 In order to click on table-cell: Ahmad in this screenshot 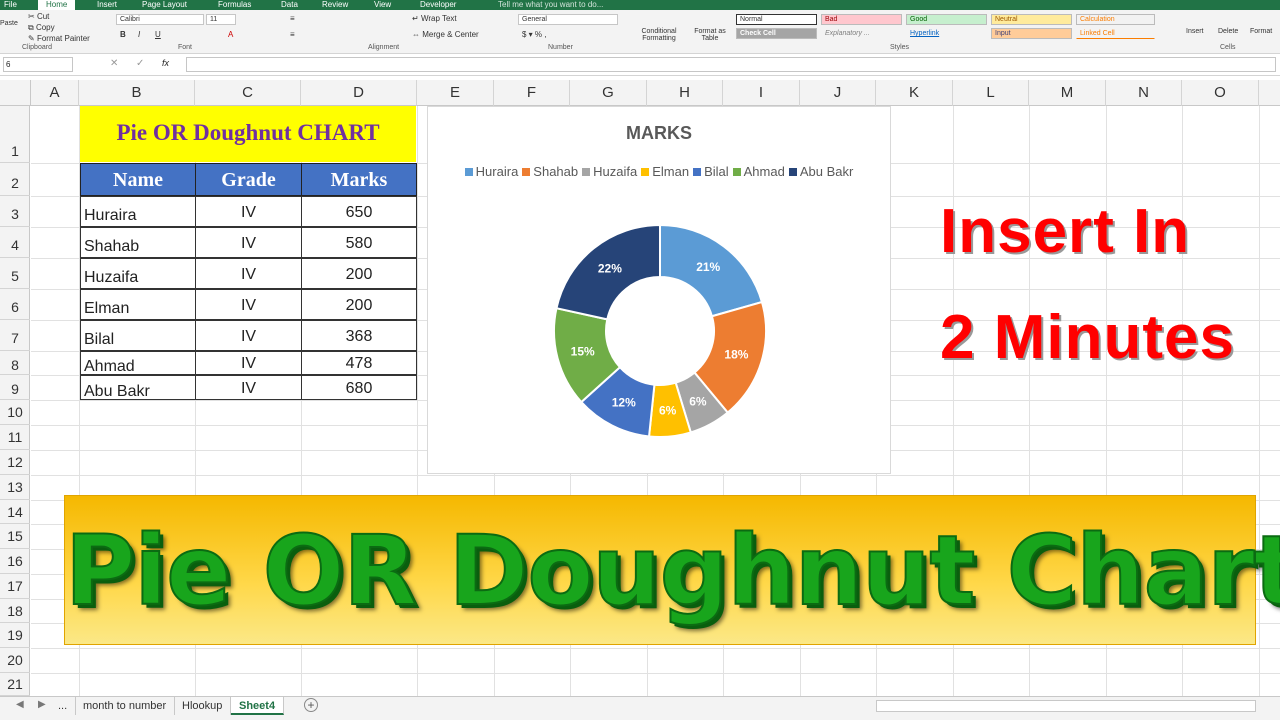, I will do `click(138, 363)`.